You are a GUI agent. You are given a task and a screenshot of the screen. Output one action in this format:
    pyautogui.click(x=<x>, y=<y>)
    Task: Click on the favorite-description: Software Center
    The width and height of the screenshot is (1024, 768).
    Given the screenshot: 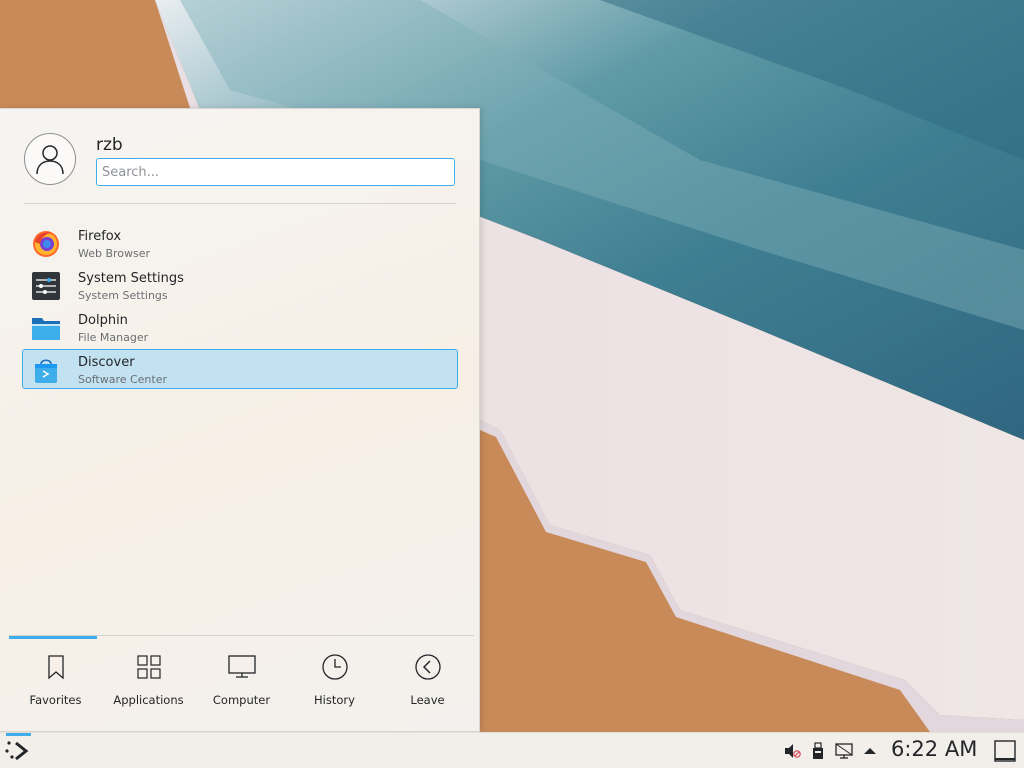 What is the action you would take?
    pyautogui.click(x=123, y=379)
    